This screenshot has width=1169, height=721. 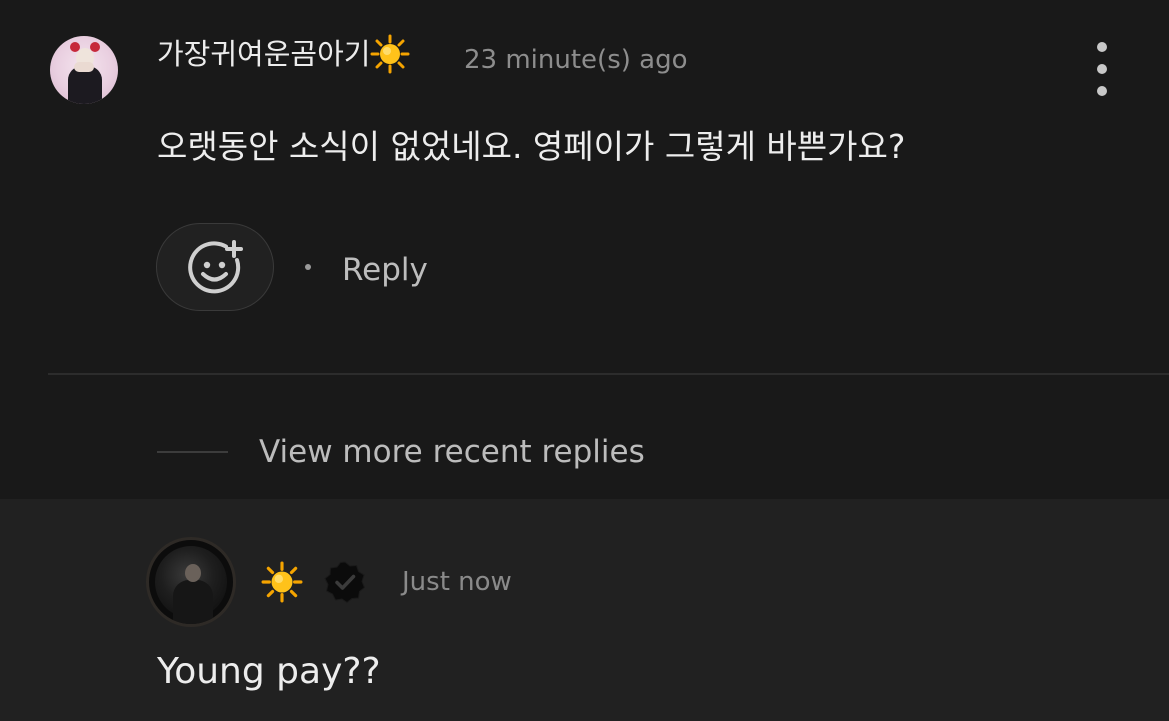 I want to click on add-reaction-button, so click(x=215, y=267).